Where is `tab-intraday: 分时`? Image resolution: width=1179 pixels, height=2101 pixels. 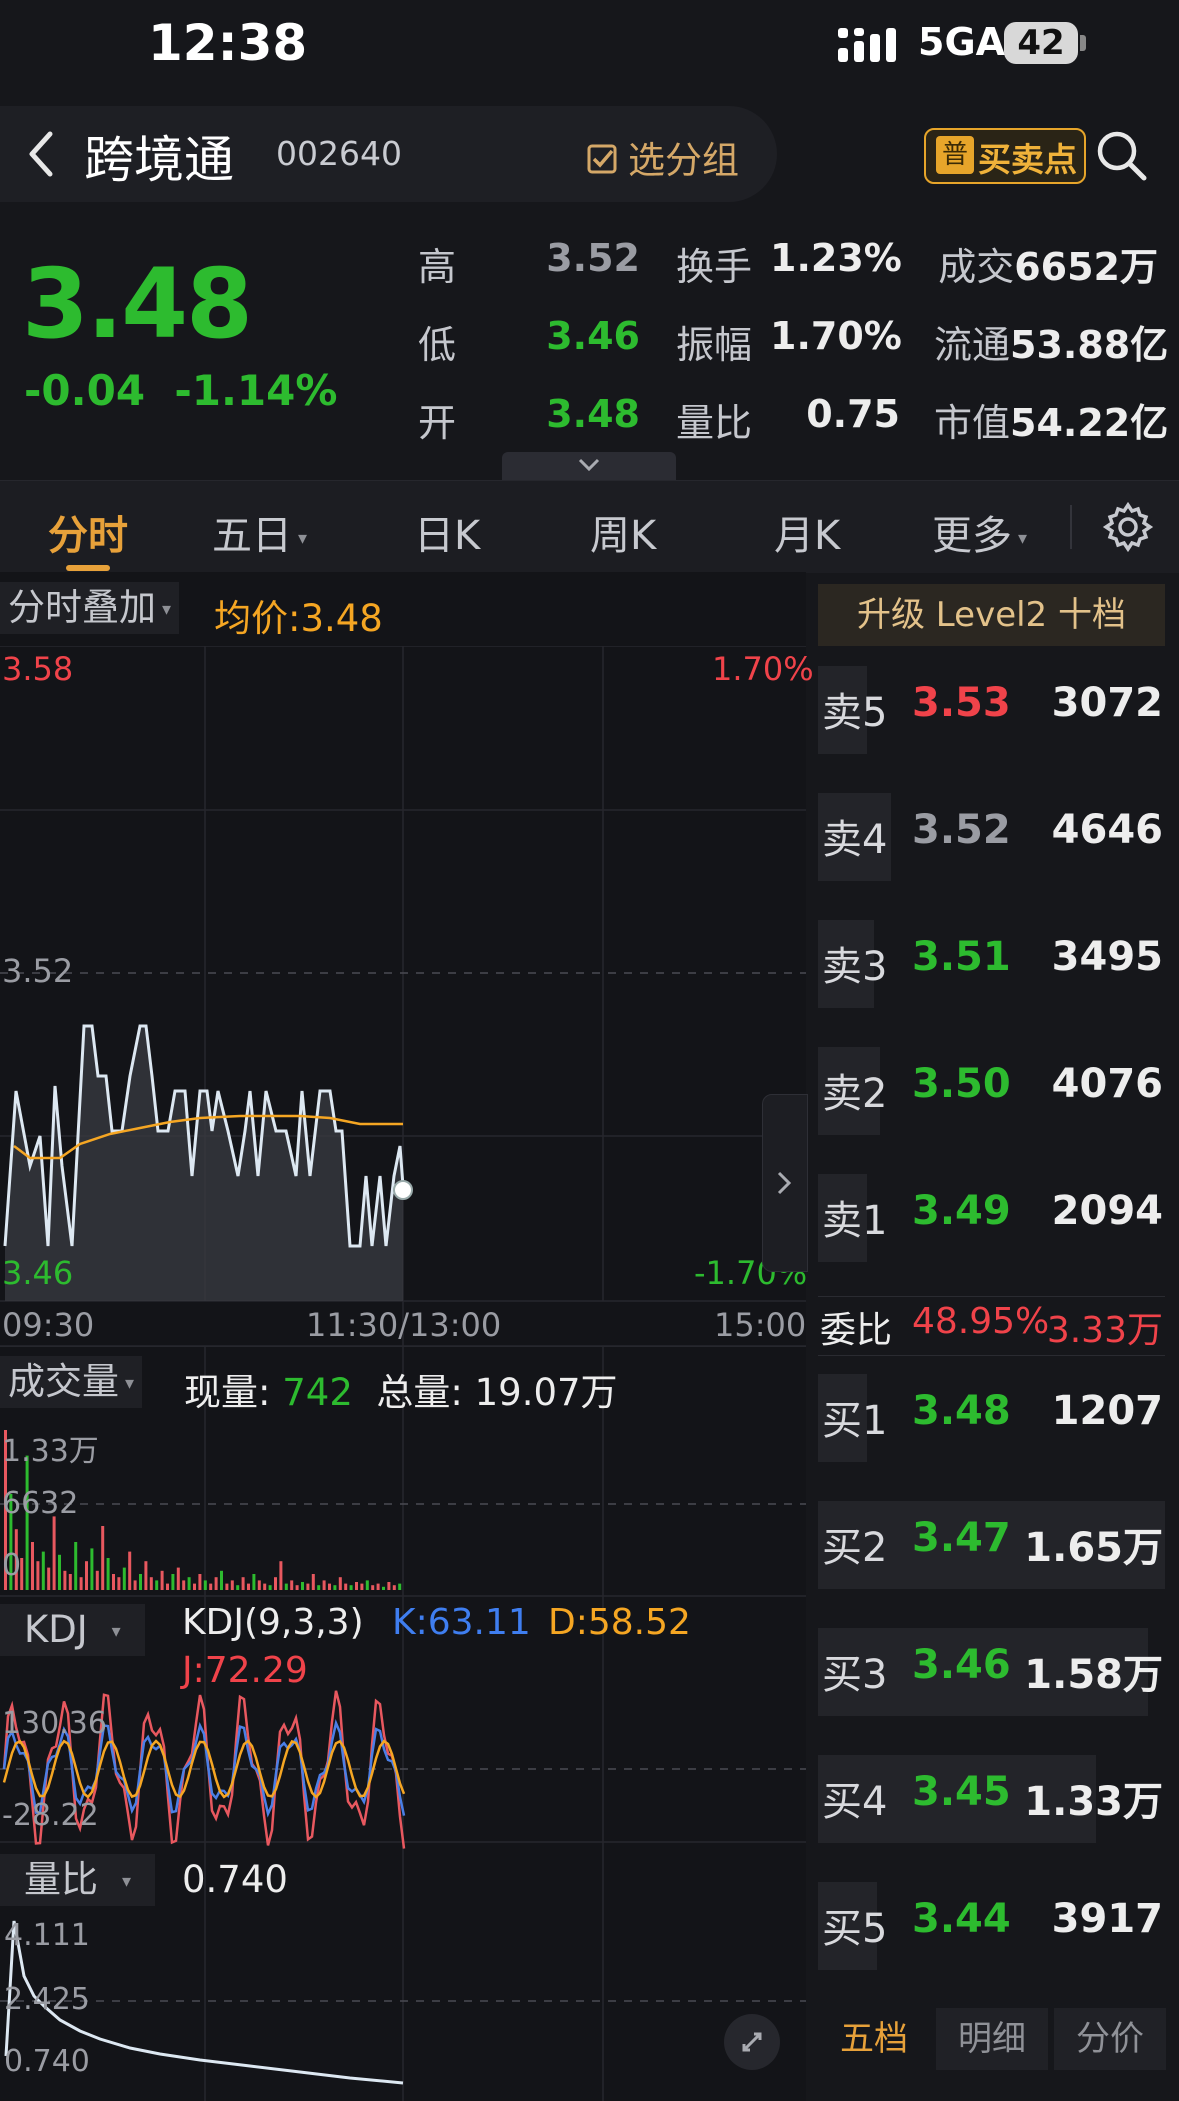
tab-intraday: 分时 is located at coordinates (88, 532).